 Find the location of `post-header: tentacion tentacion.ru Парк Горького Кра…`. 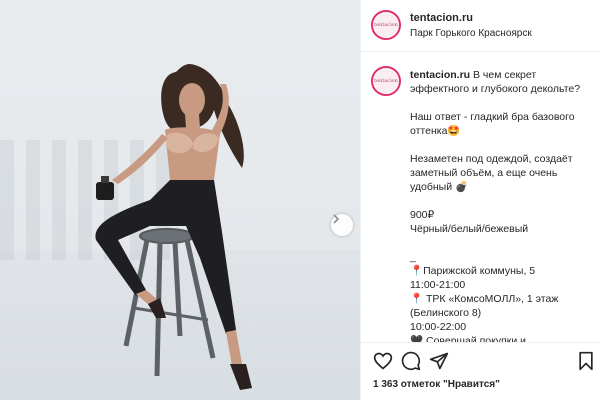

post-header: tentacion tentacion.ru Парк Горького Кра… is located at coordinates (480, 26).